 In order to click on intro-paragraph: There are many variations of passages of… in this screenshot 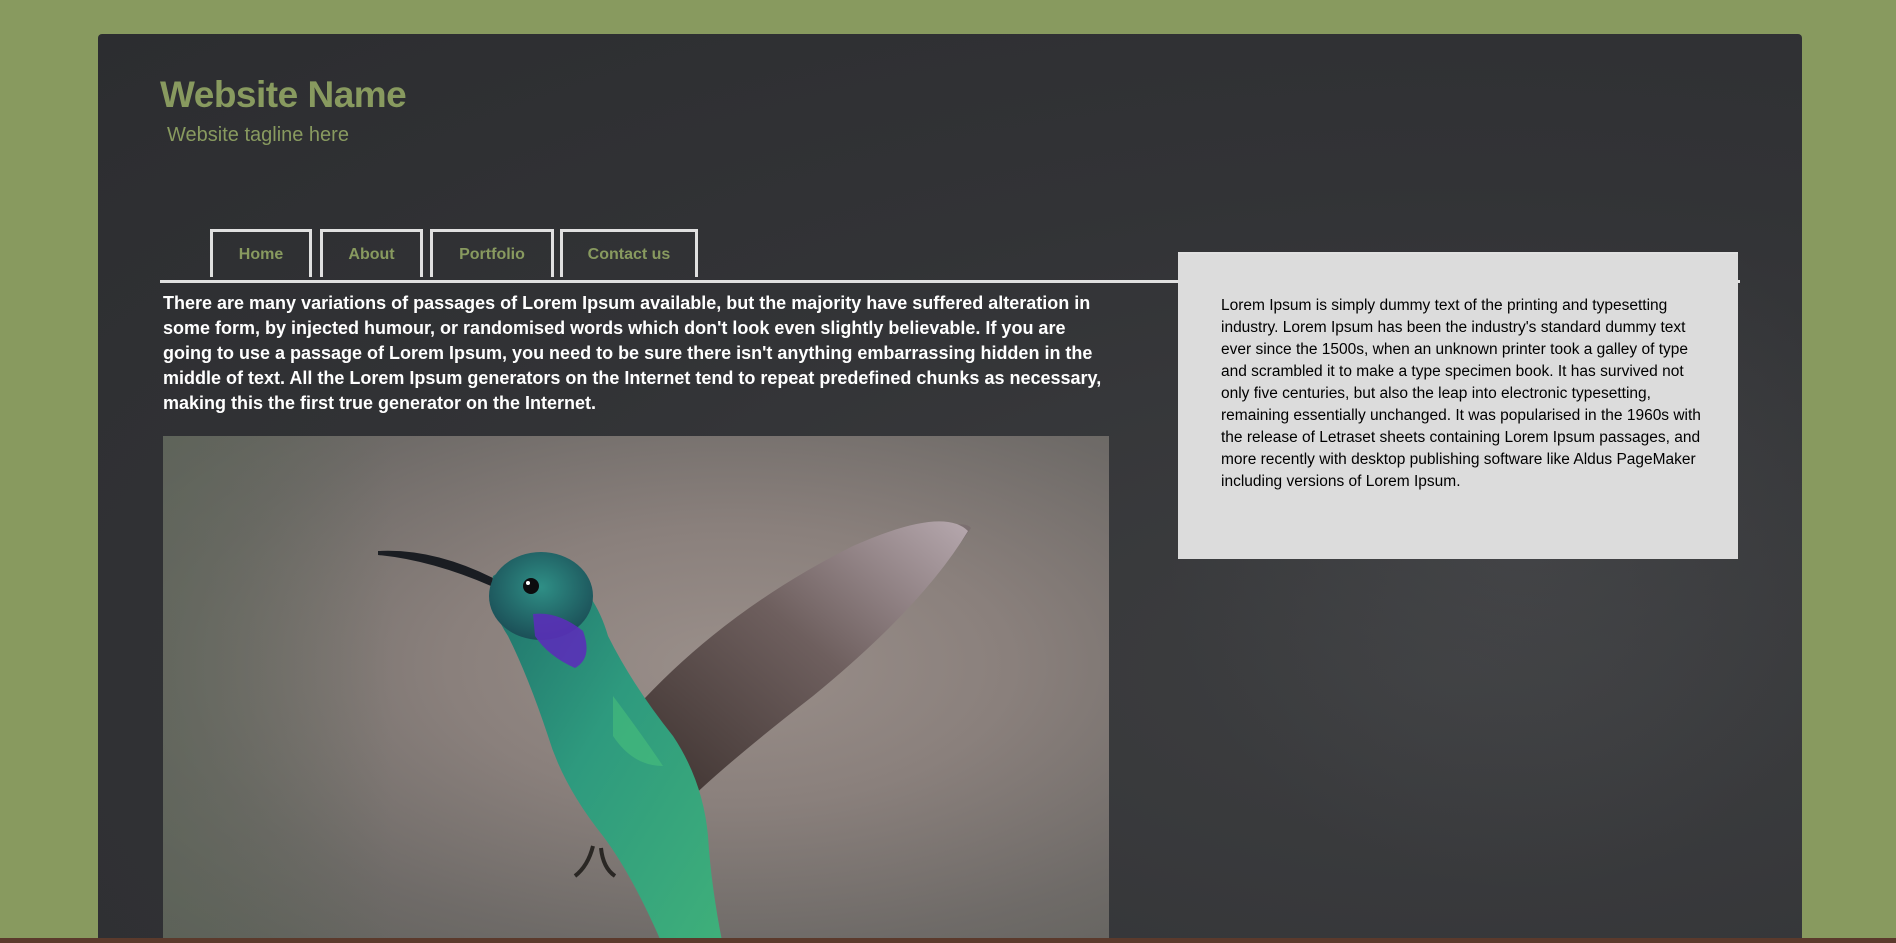, I will do `click(632, 353)`.